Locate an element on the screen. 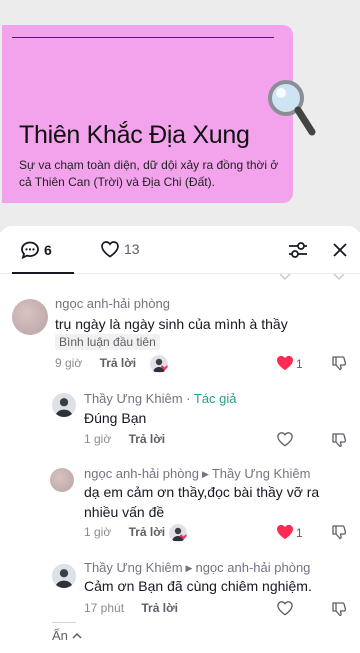  comment-username: Thầy Ưng Khiêm ▶ ngọc anh-hải phòng is located at coordinates (197, 567).